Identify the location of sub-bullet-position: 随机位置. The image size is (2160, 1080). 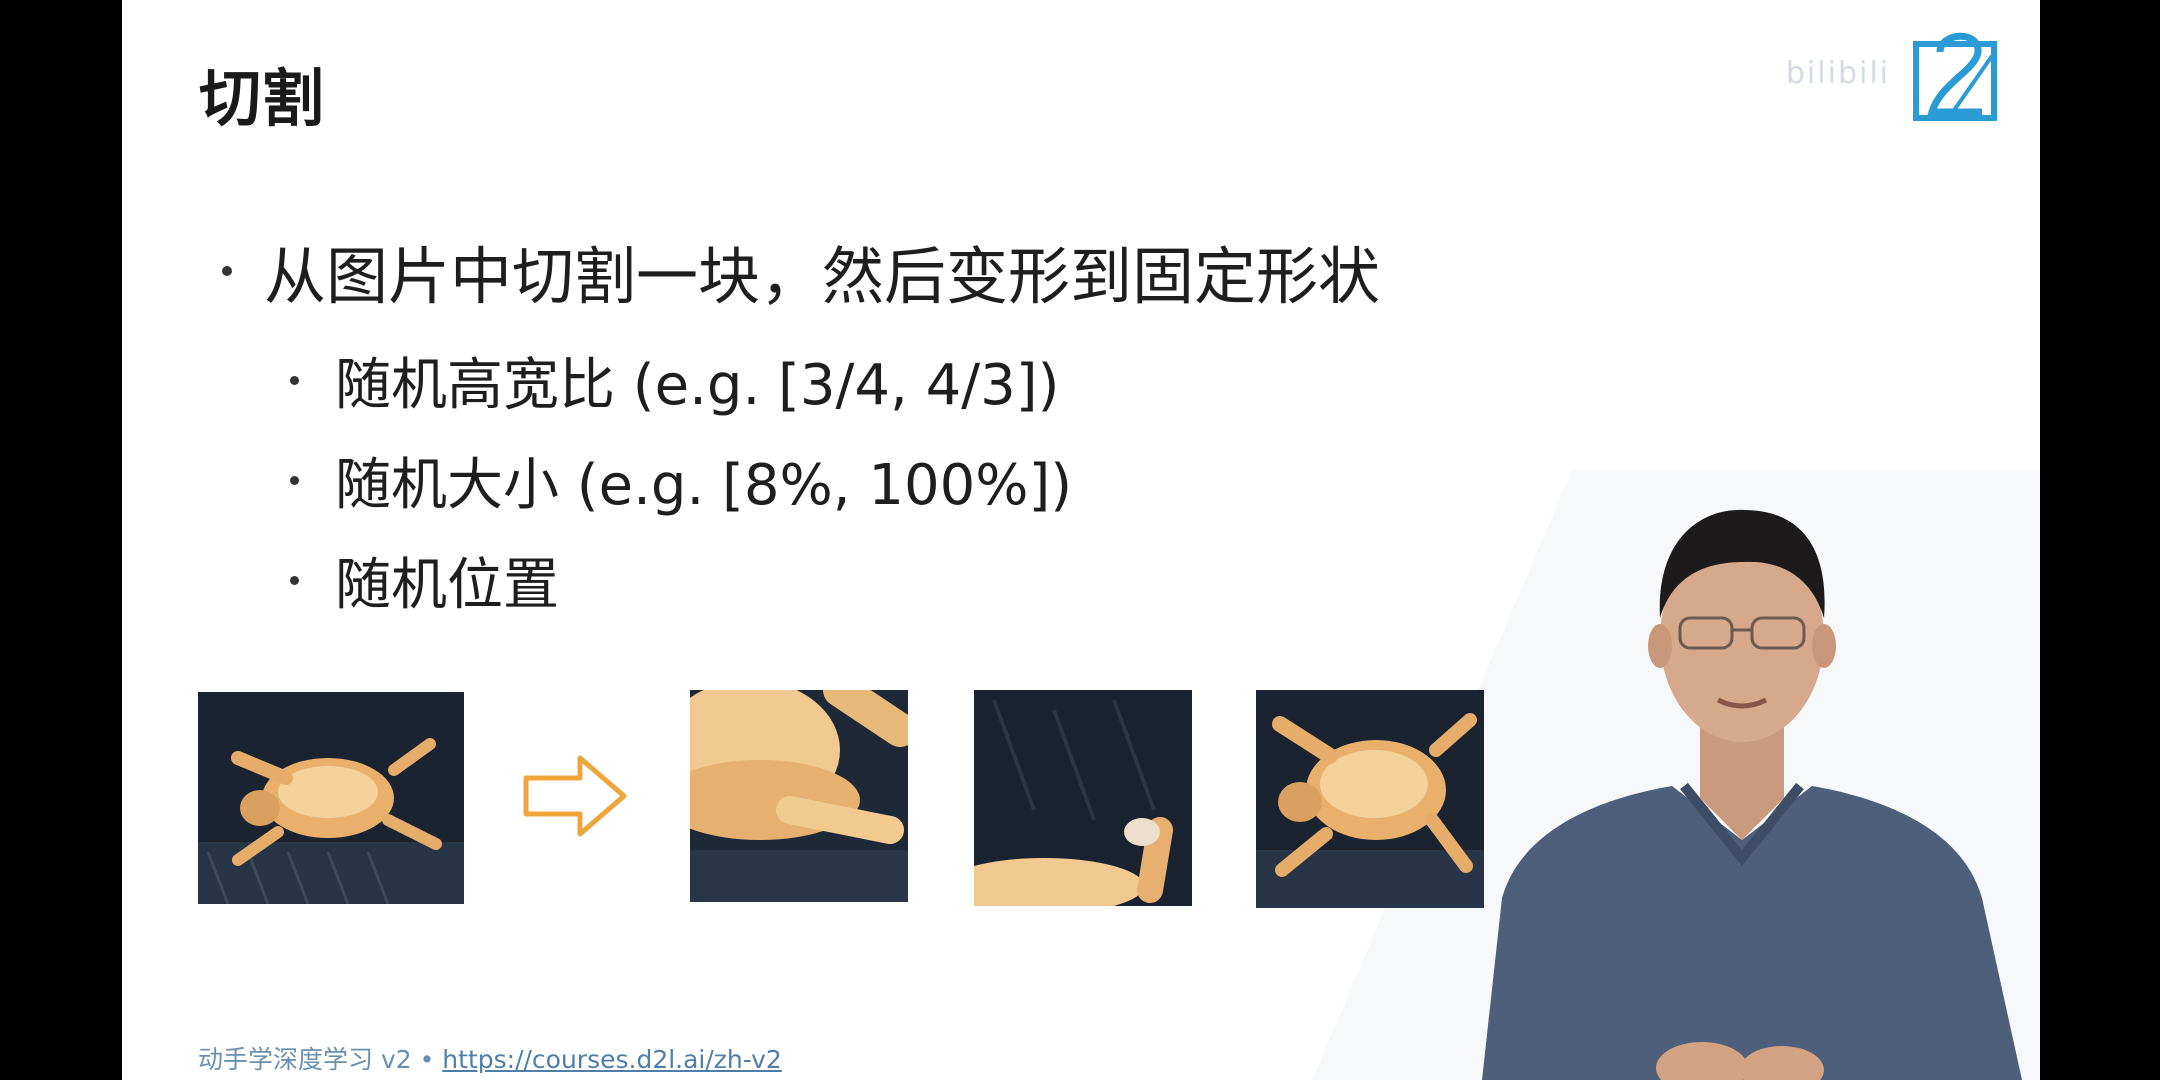
(424, 580).